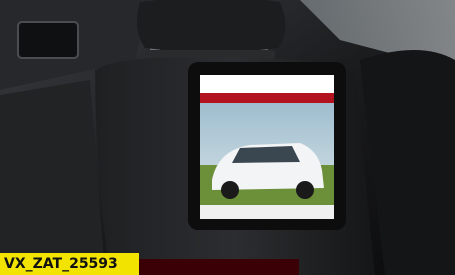 The image size is (455, 275). I want to click on screen-car-wheel-front, so click(230, 190).